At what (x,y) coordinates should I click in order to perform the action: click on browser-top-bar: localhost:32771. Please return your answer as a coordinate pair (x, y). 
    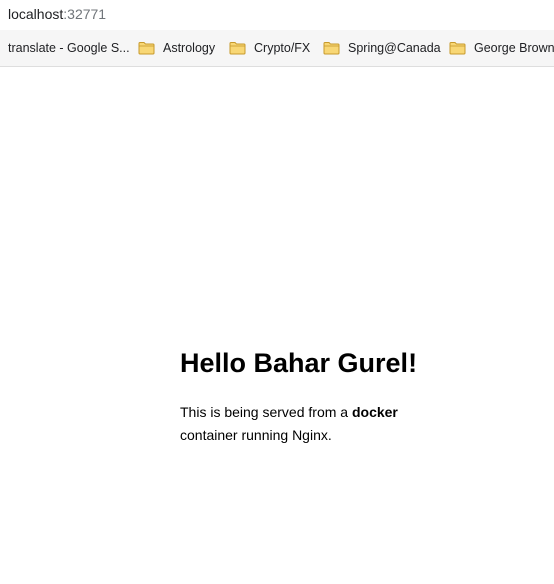
    Looking at the image, I should click on (277, 15).